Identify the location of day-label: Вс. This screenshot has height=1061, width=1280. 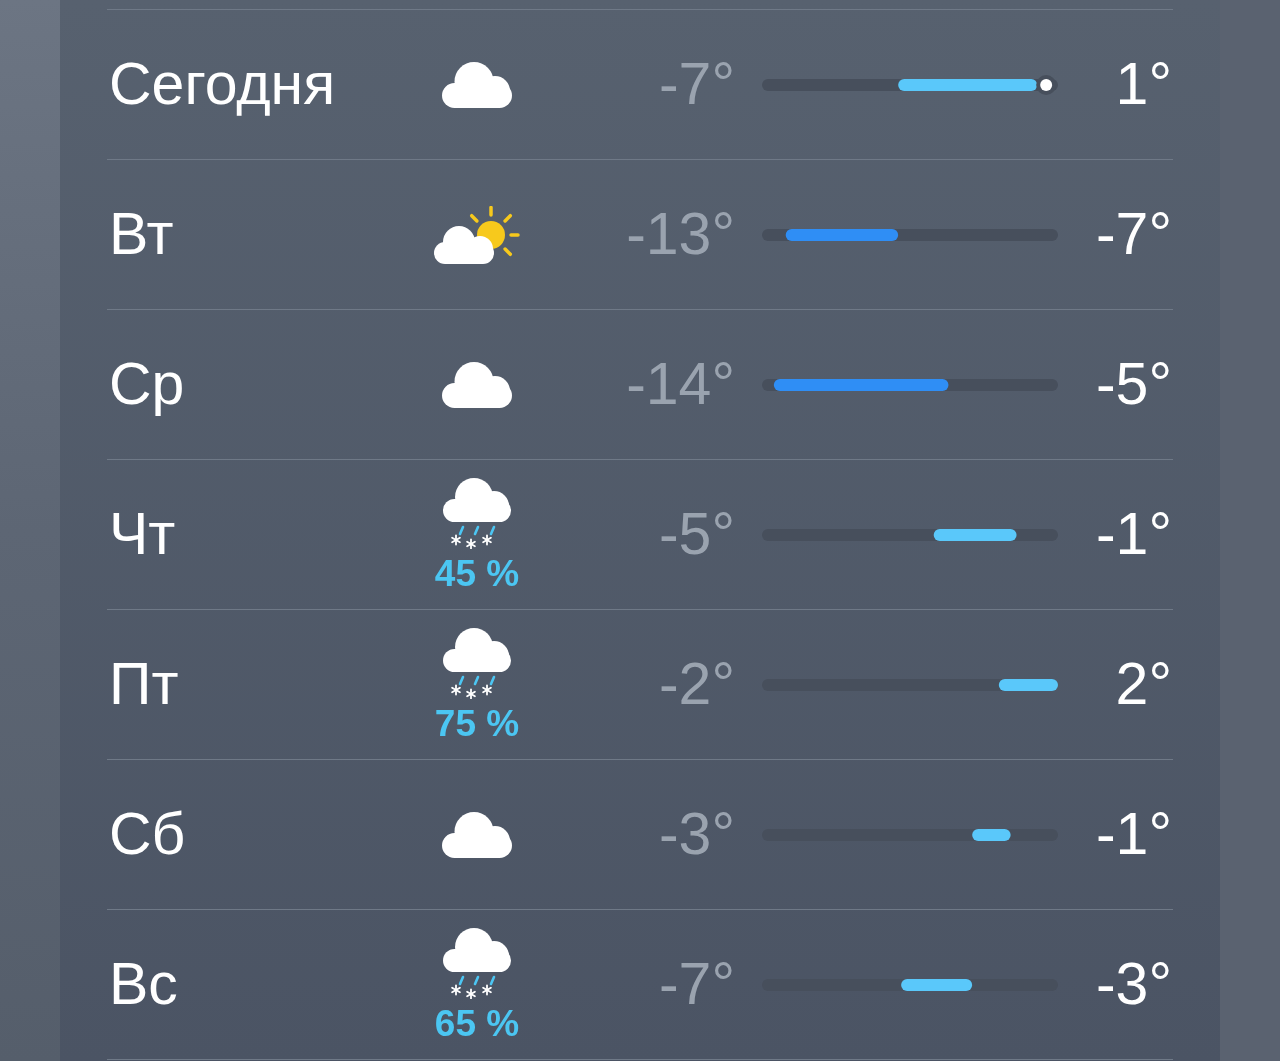
(143, 984).